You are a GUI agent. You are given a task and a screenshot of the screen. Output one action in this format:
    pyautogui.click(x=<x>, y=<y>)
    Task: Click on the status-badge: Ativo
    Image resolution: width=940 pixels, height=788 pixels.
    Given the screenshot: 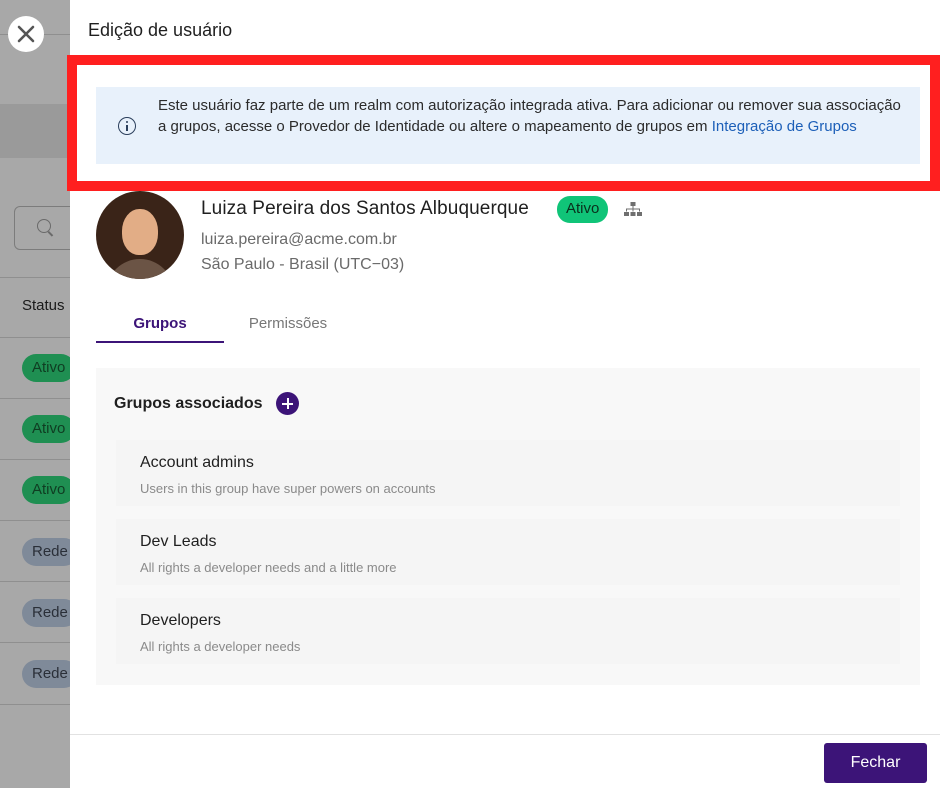 What is the action you would take?
    pyautogui.click(x=583, y=209)
    